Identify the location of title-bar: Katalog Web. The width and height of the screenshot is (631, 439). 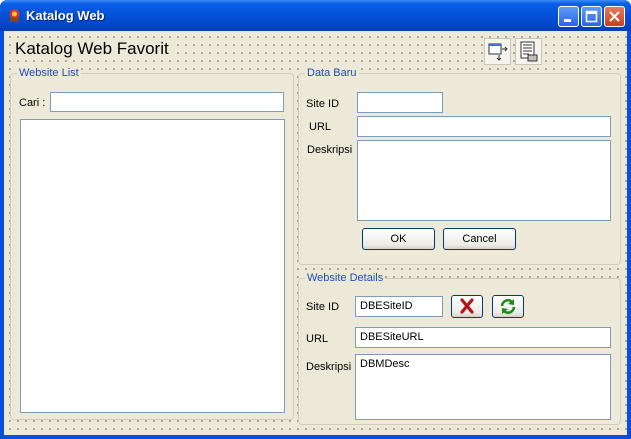
(315, 15).